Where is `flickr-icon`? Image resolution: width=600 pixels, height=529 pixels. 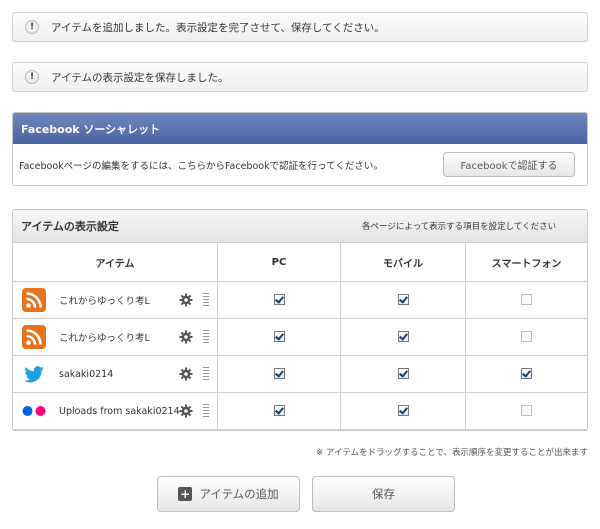 flickr-icon is located at coordinates (34, 411).